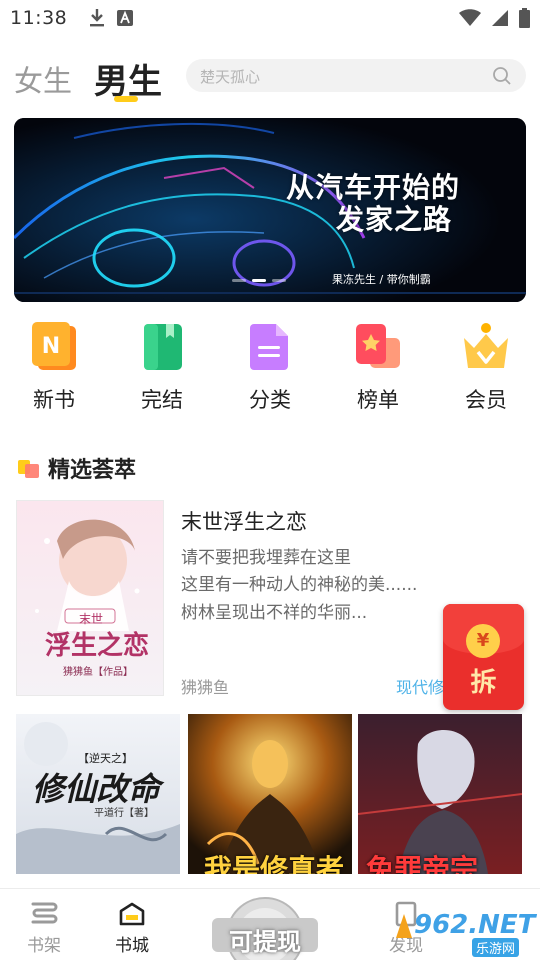 This screenshot has height=960, width=540. I want to click on category-vip: 会员, so click(486, 367).